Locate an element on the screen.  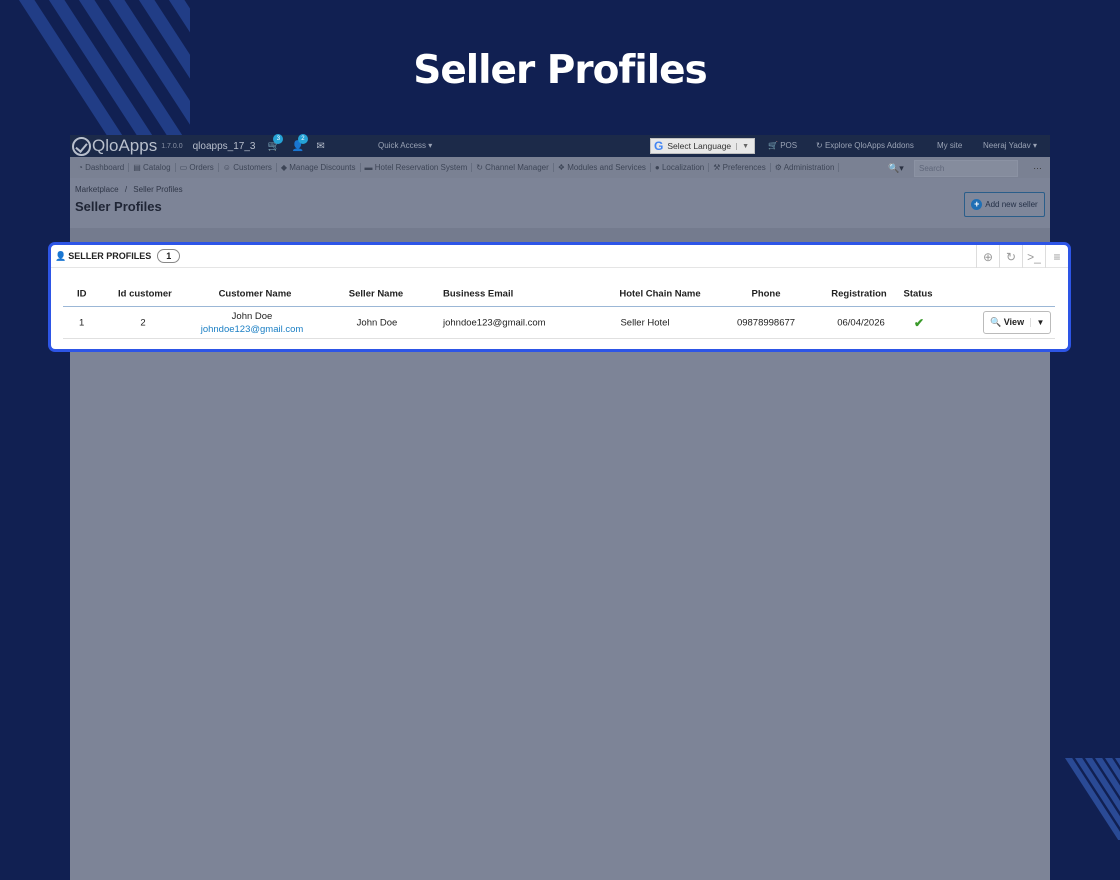
cart-icon: 🛒 3 is located at coordinates (275, 142).